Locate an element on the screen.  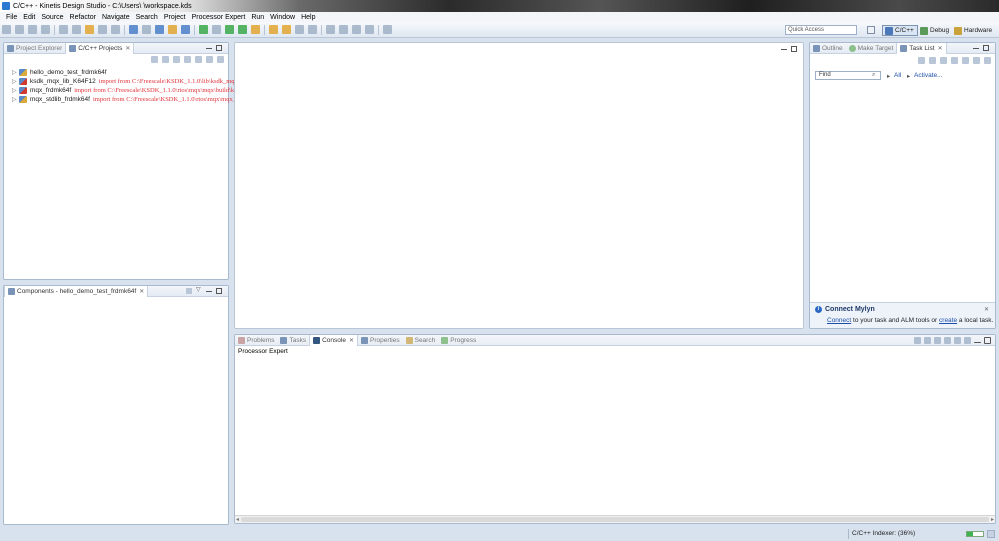
scrollbar-thumb is located at coordinates (615, 519).